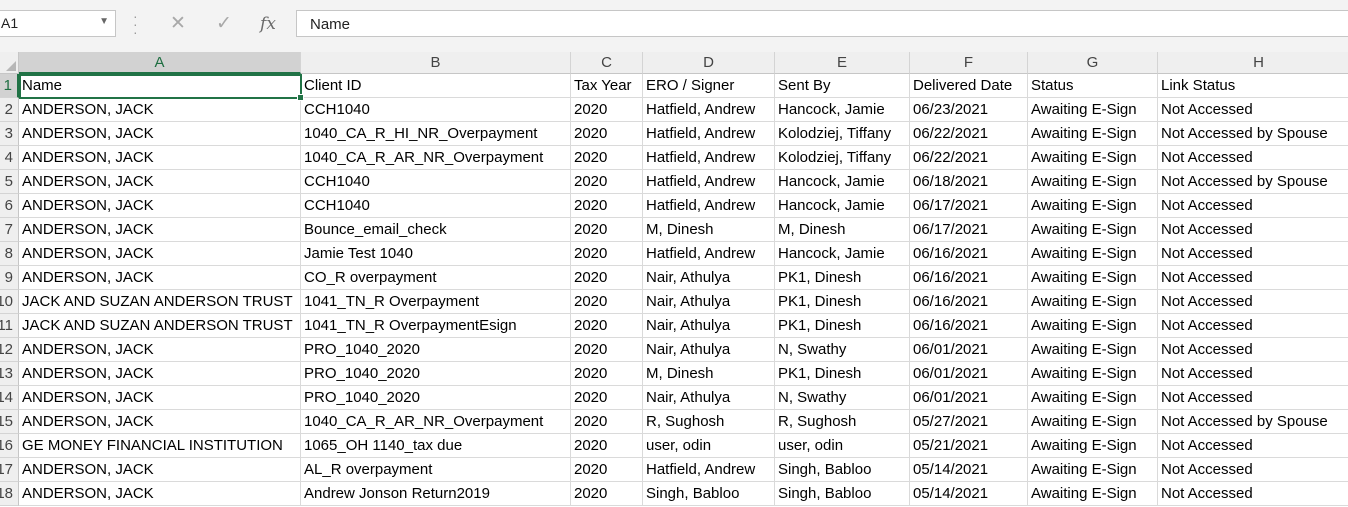  Describe the element at coordinates (842, 278) in the screenshot. I see `cell-e9: PK1, Dinesh` at that location.